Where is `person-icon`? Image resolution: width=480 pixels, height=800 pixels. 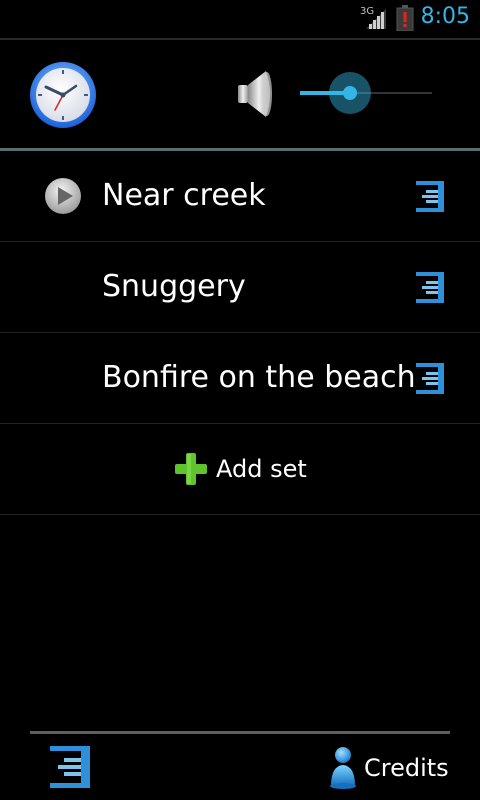
person-icon is located at coordinates (343, 770).